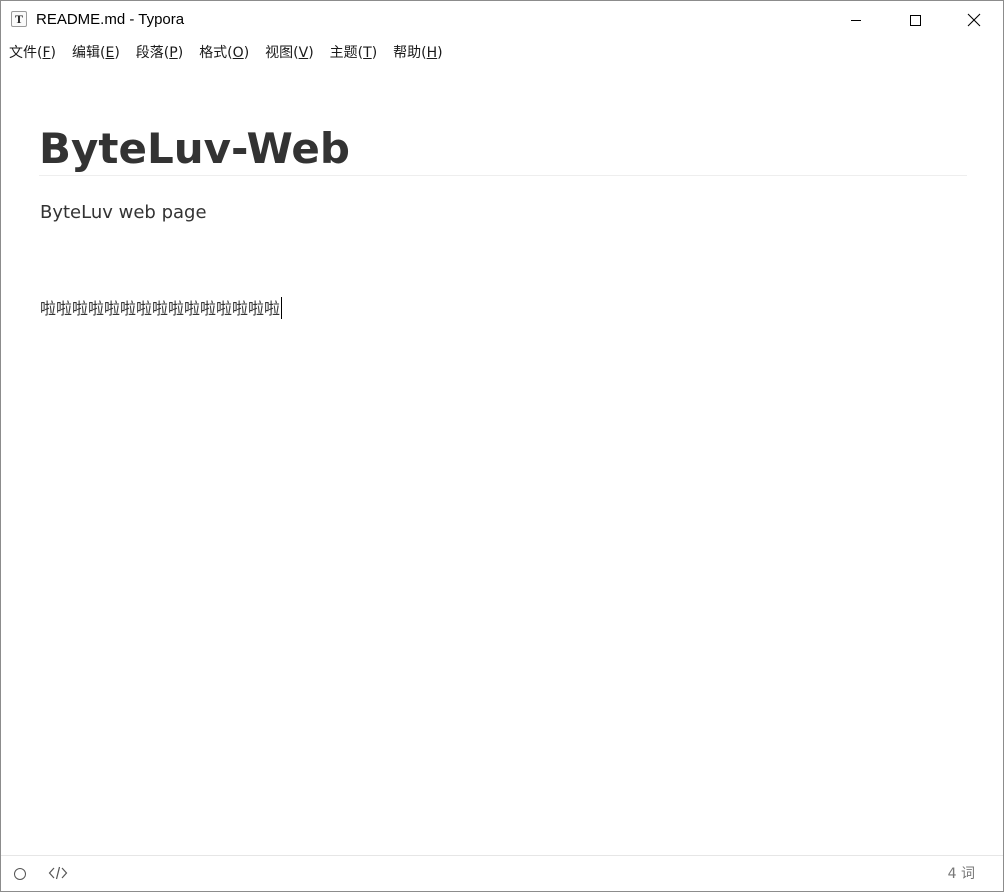 This screenshot has width=1004, height=892. I want to click on typora-icon: T, so click(19, 19).